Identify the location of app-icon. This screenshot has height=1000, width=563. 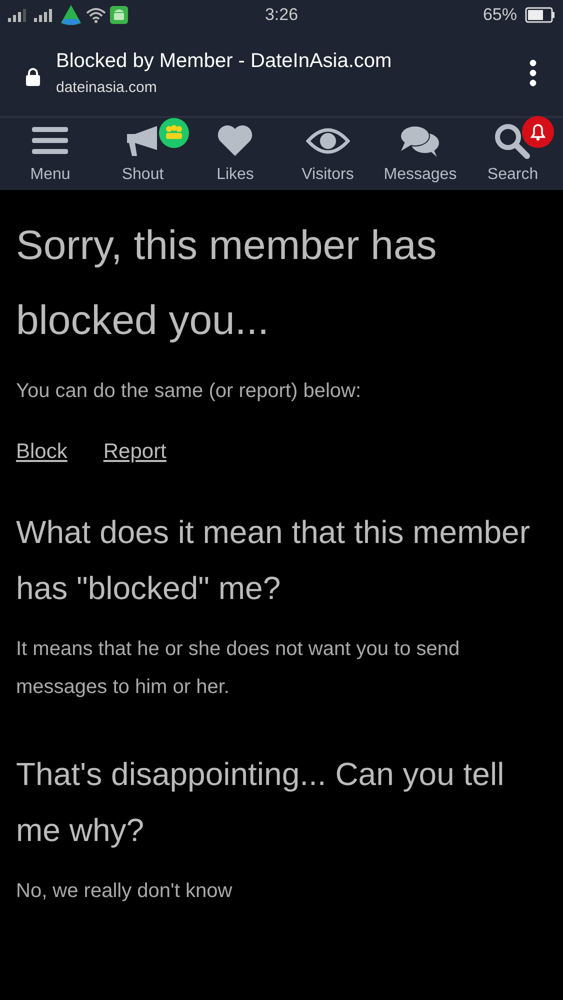
(71, 15).